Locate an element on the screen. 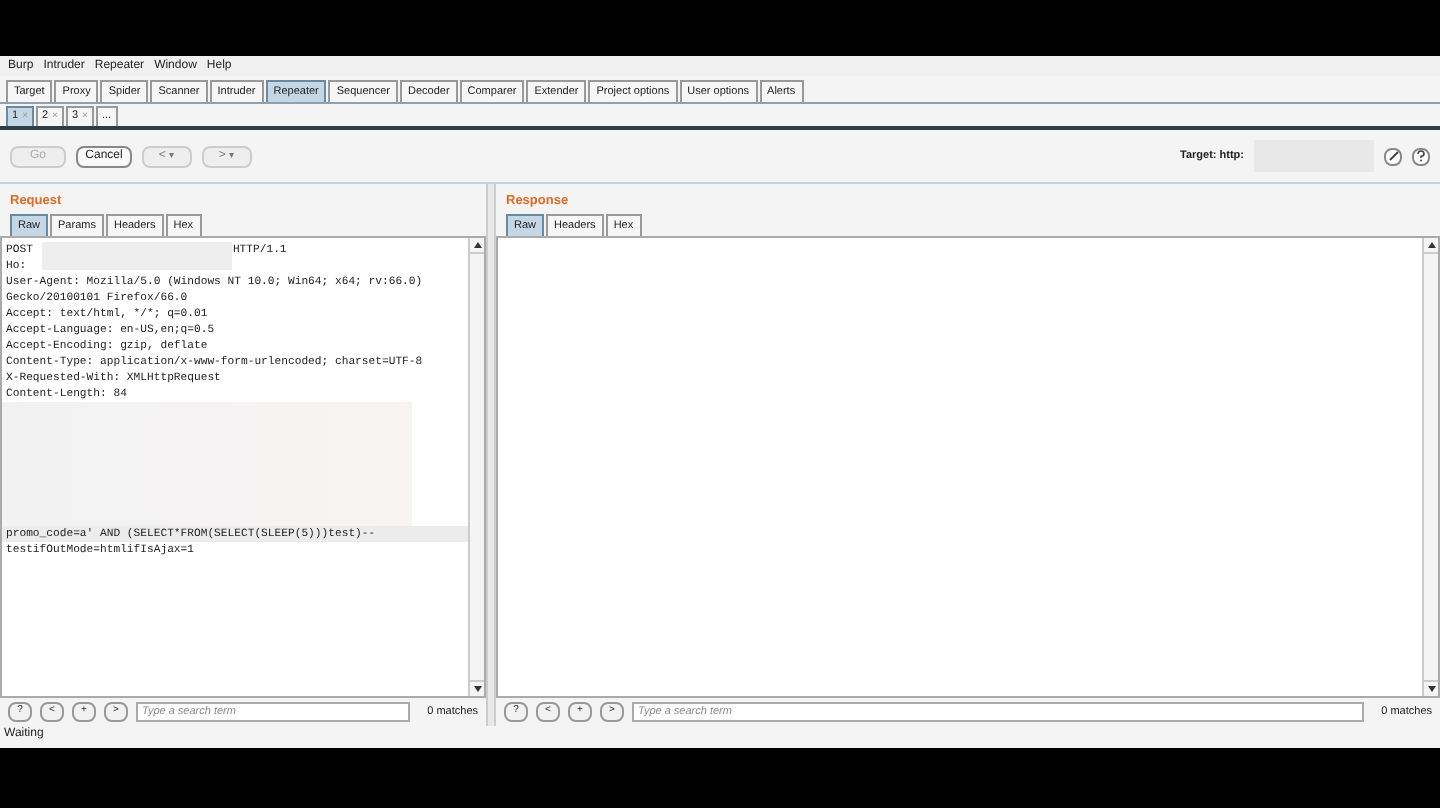 The height and width of the screenshot is (808, 1440). help-icon is located at coordinates (1421, 156).